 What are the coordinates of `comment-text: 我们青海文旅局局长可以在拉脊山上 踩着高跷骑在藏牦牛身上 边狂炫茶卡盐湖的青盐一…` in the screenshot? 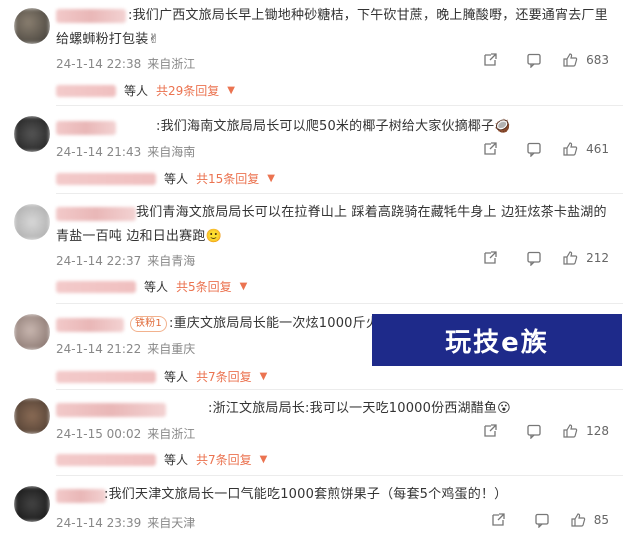 It's located at (332, 225).